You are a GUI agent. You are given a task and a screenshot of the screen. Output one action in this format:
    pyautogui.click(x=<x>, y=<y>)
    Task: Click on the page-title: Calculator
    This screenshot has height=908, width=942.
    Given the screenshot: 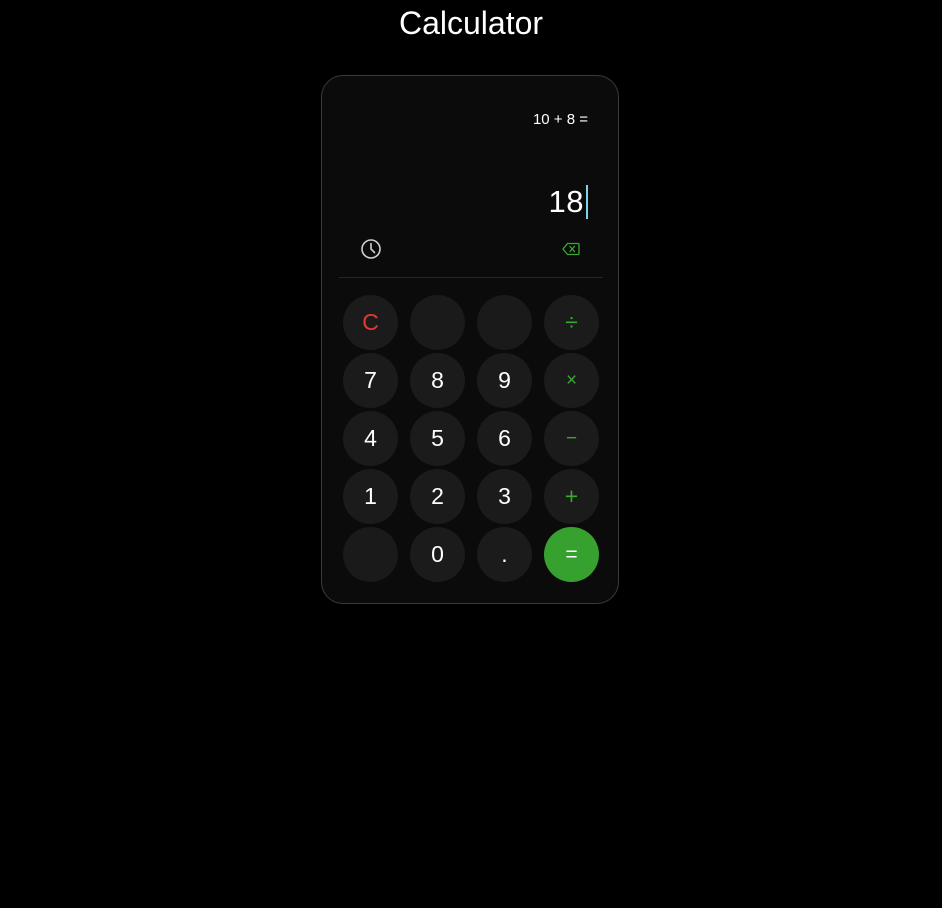 What is the action you would take?
    pyautogui.click(x=471, y=23)
    